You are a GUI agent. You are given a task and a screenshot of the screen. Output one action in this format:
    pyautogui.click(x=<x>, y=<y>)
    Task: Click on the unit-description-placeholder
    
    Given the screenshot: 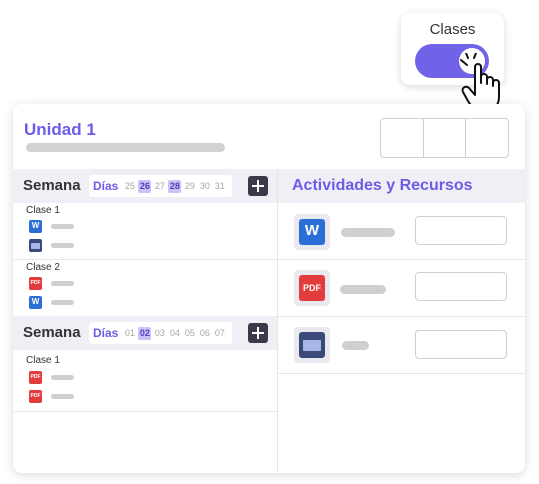 What is the action you would take?
    pyautogui.click(x=125, y=147)
    